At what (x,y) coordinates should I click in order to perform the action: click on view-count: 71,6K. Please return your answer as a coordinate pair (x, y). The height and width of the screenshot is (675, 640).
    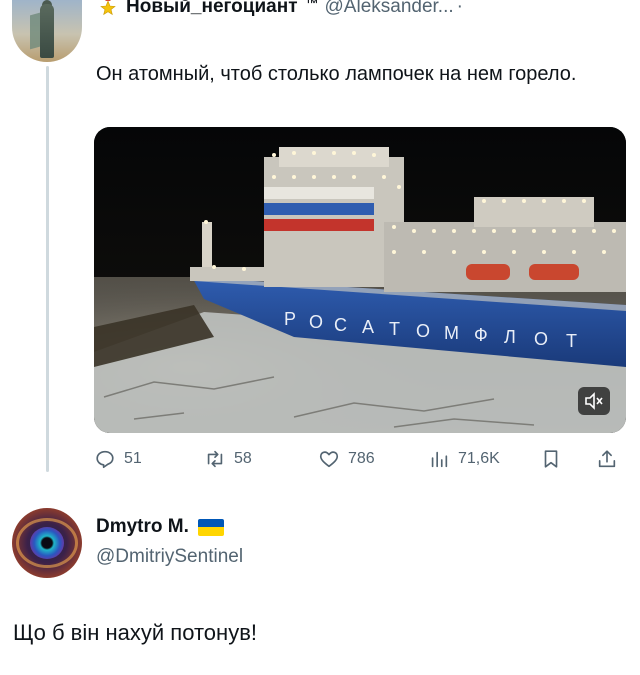
    Looking at the image, I should click on (479, 458).